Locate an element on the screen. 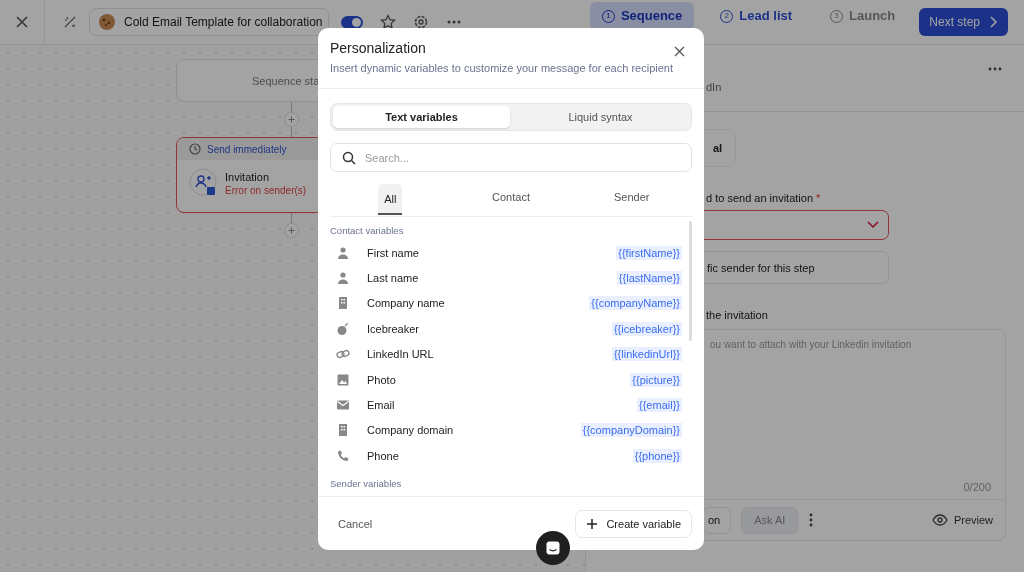 Image resolution: width=1024 pixels, height=572 pixels. cancel-button: Cancel is located at coordinates (355, 523).